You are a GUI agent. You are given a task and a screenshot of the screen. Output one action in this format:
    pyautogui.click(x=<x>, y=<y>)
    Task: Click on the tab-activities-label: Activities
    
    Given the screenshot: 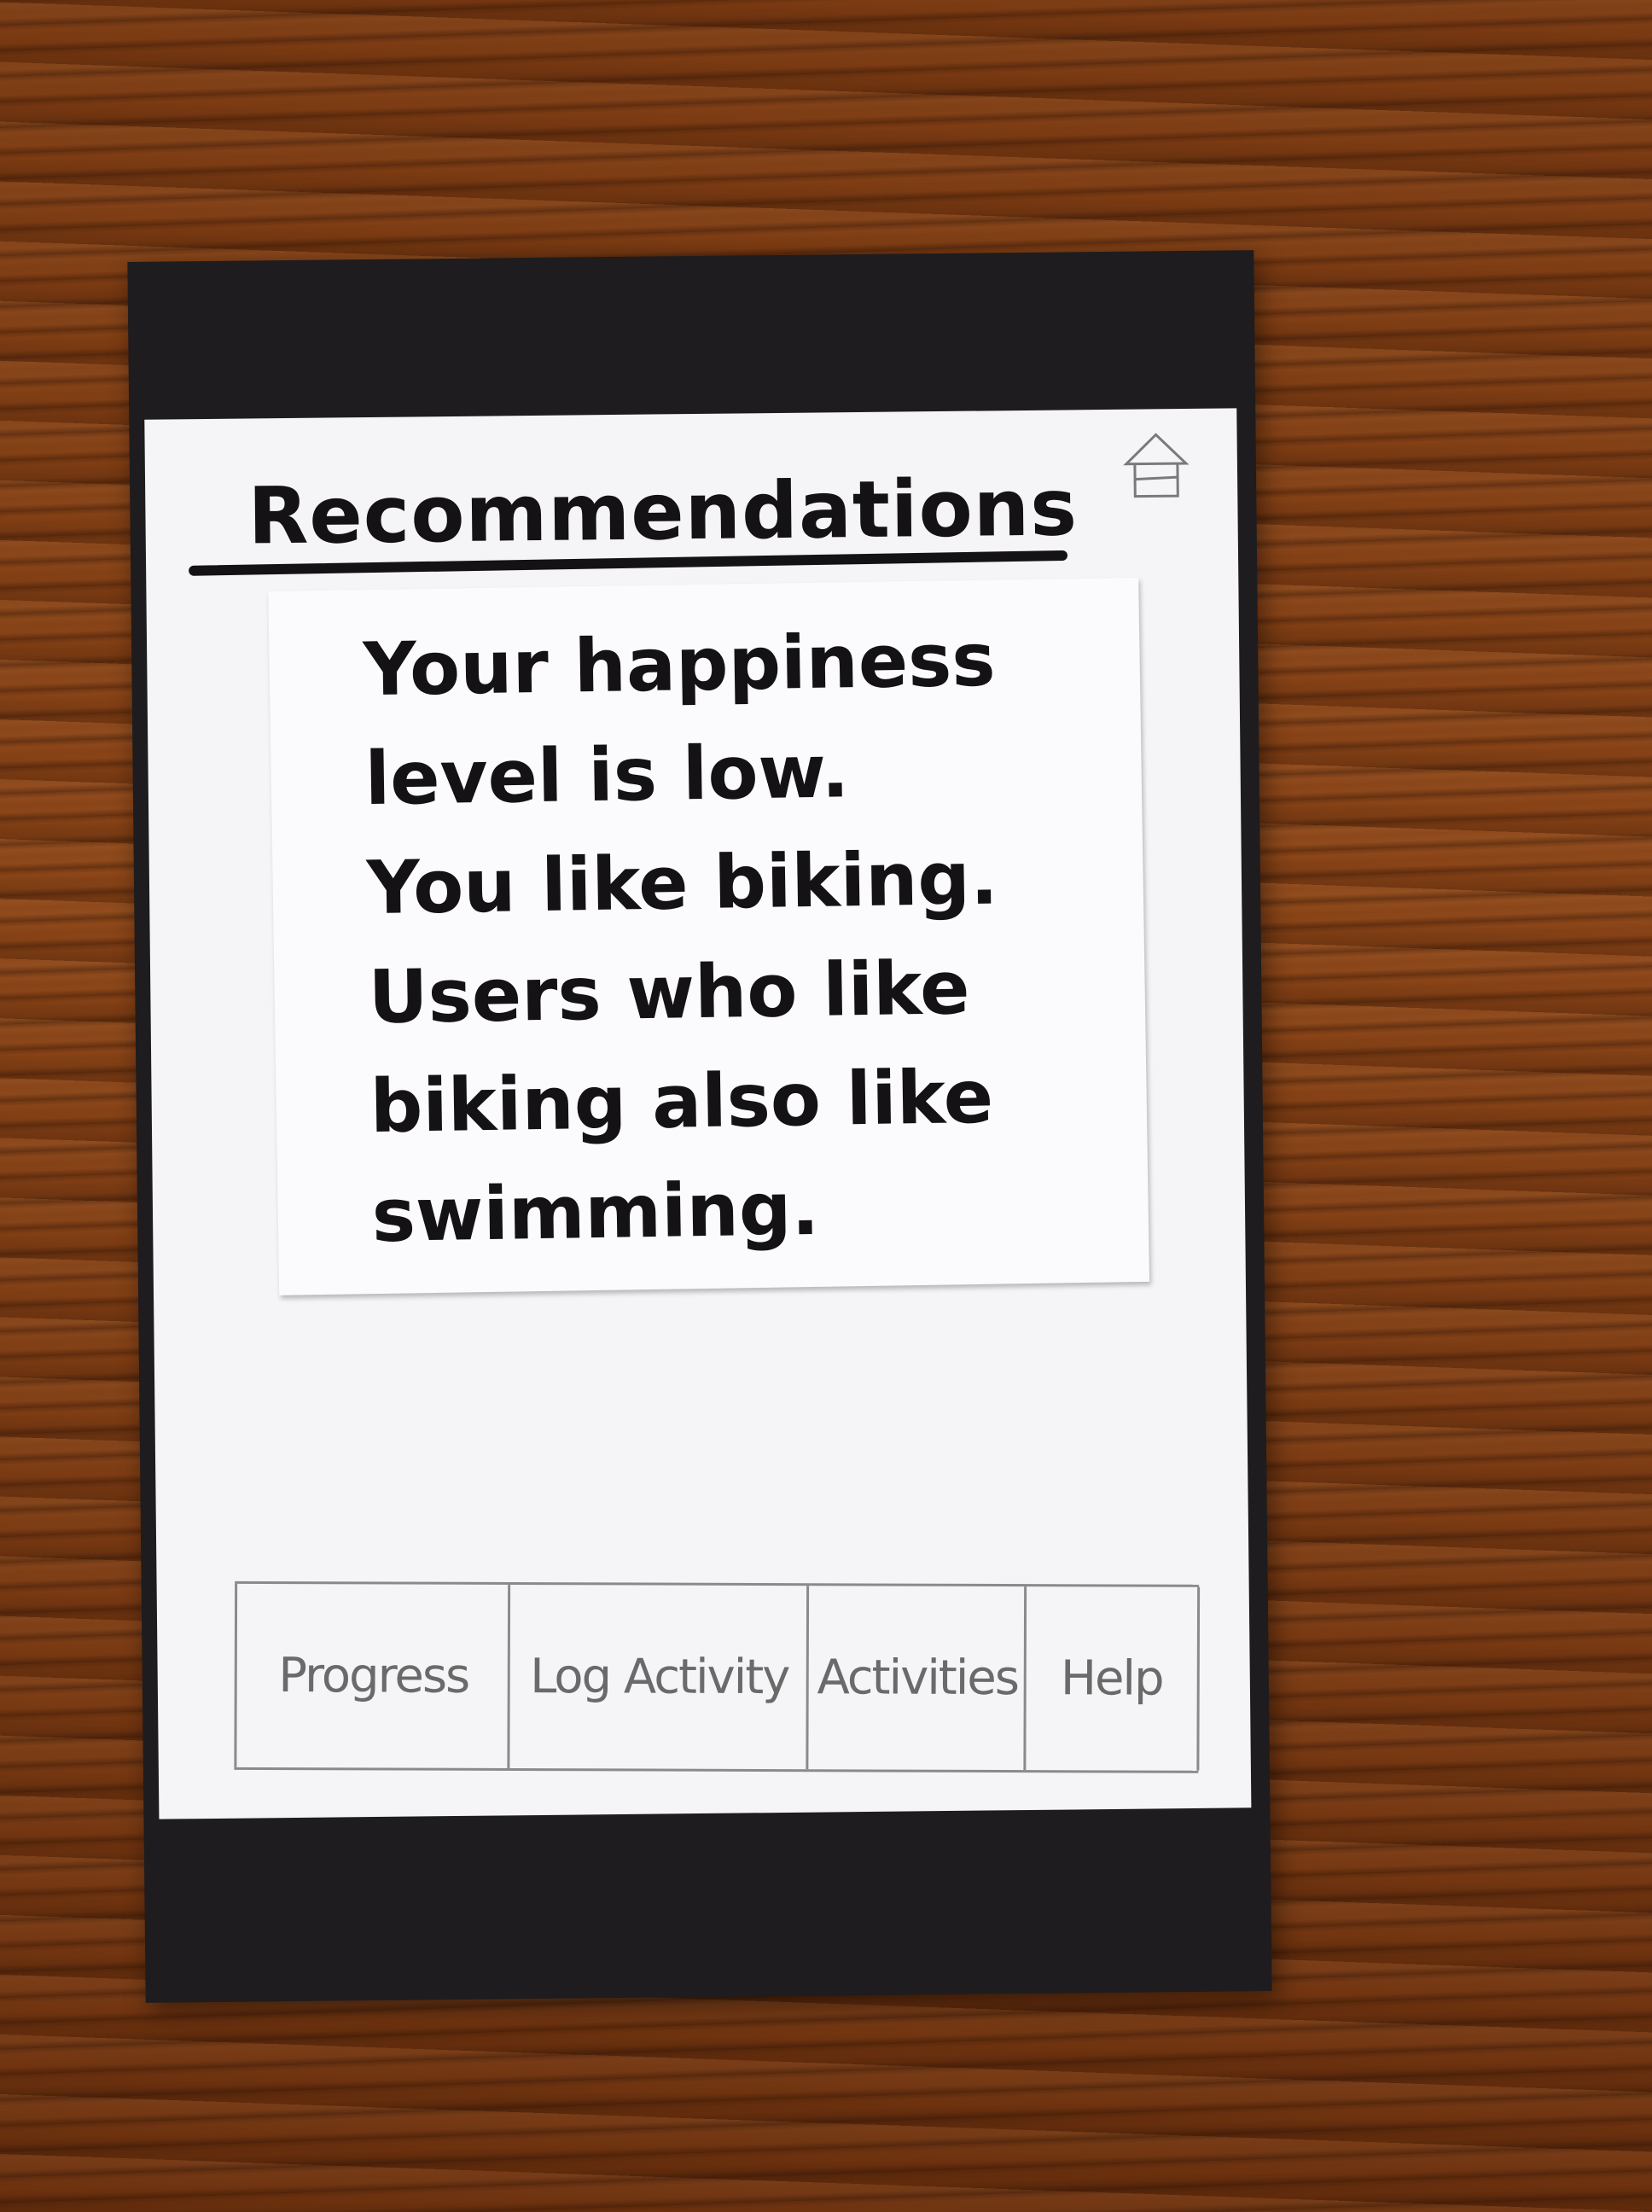 What is the action you would take?
    pyautogui.click(x=918, y=1678)
    